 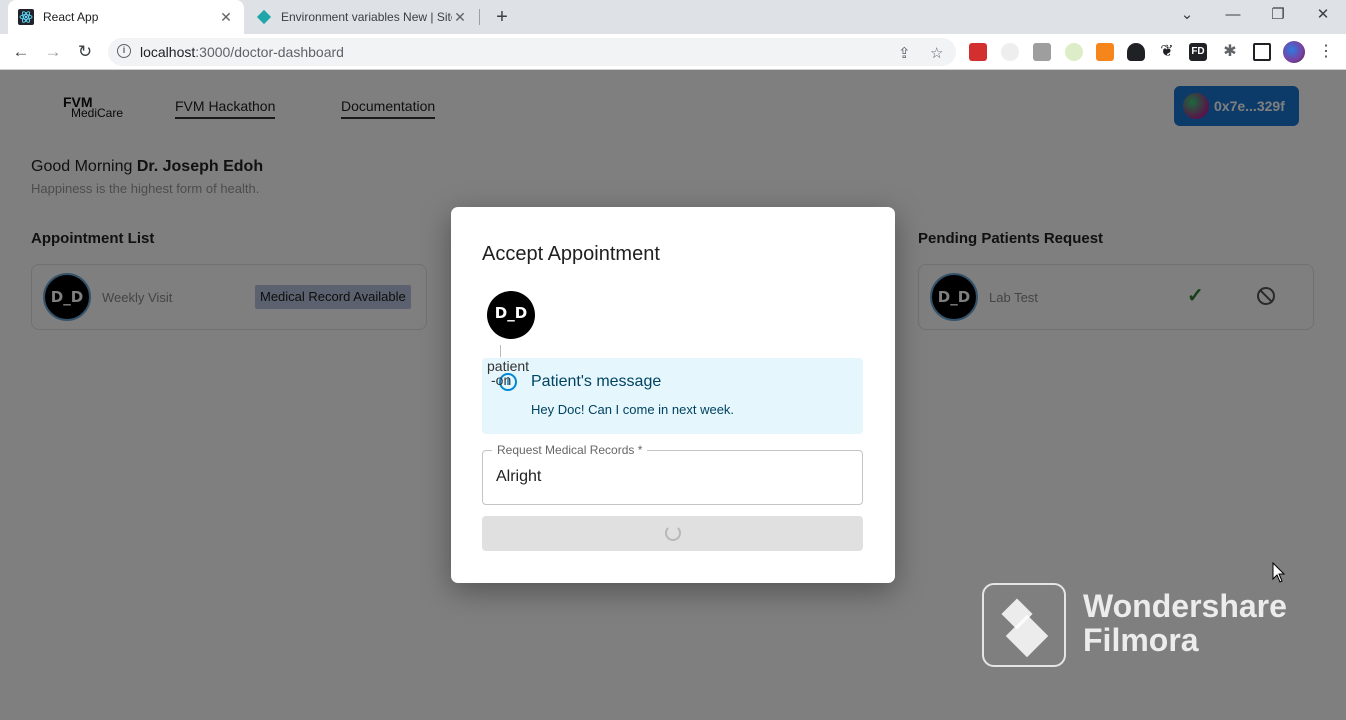 What do you see at coordinates (26, 17) in the screenshot?
I see `react-icon` at bounding box center [26, 17].